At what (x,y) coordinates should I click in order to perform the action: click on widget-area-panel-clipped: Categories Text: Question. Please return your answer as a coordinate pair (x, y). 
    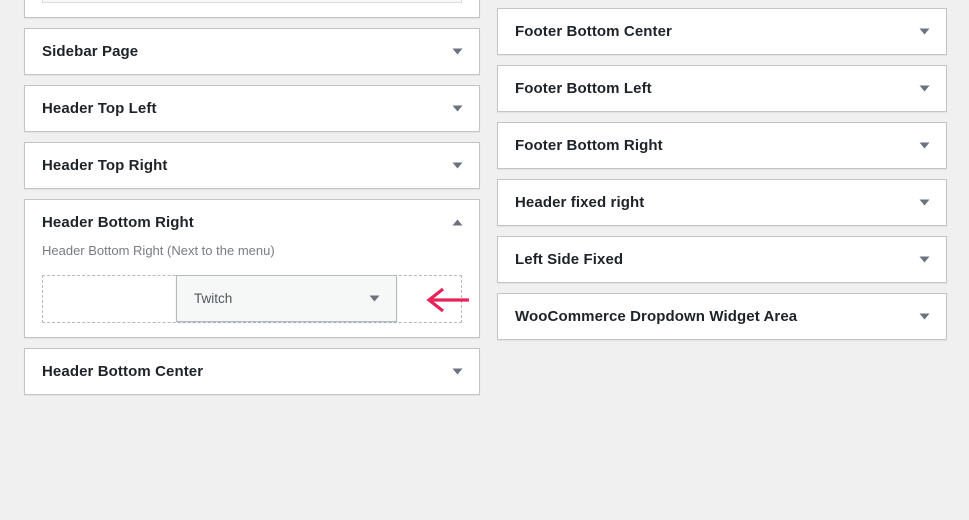
    Looking at the image, I should click on (252, 9).